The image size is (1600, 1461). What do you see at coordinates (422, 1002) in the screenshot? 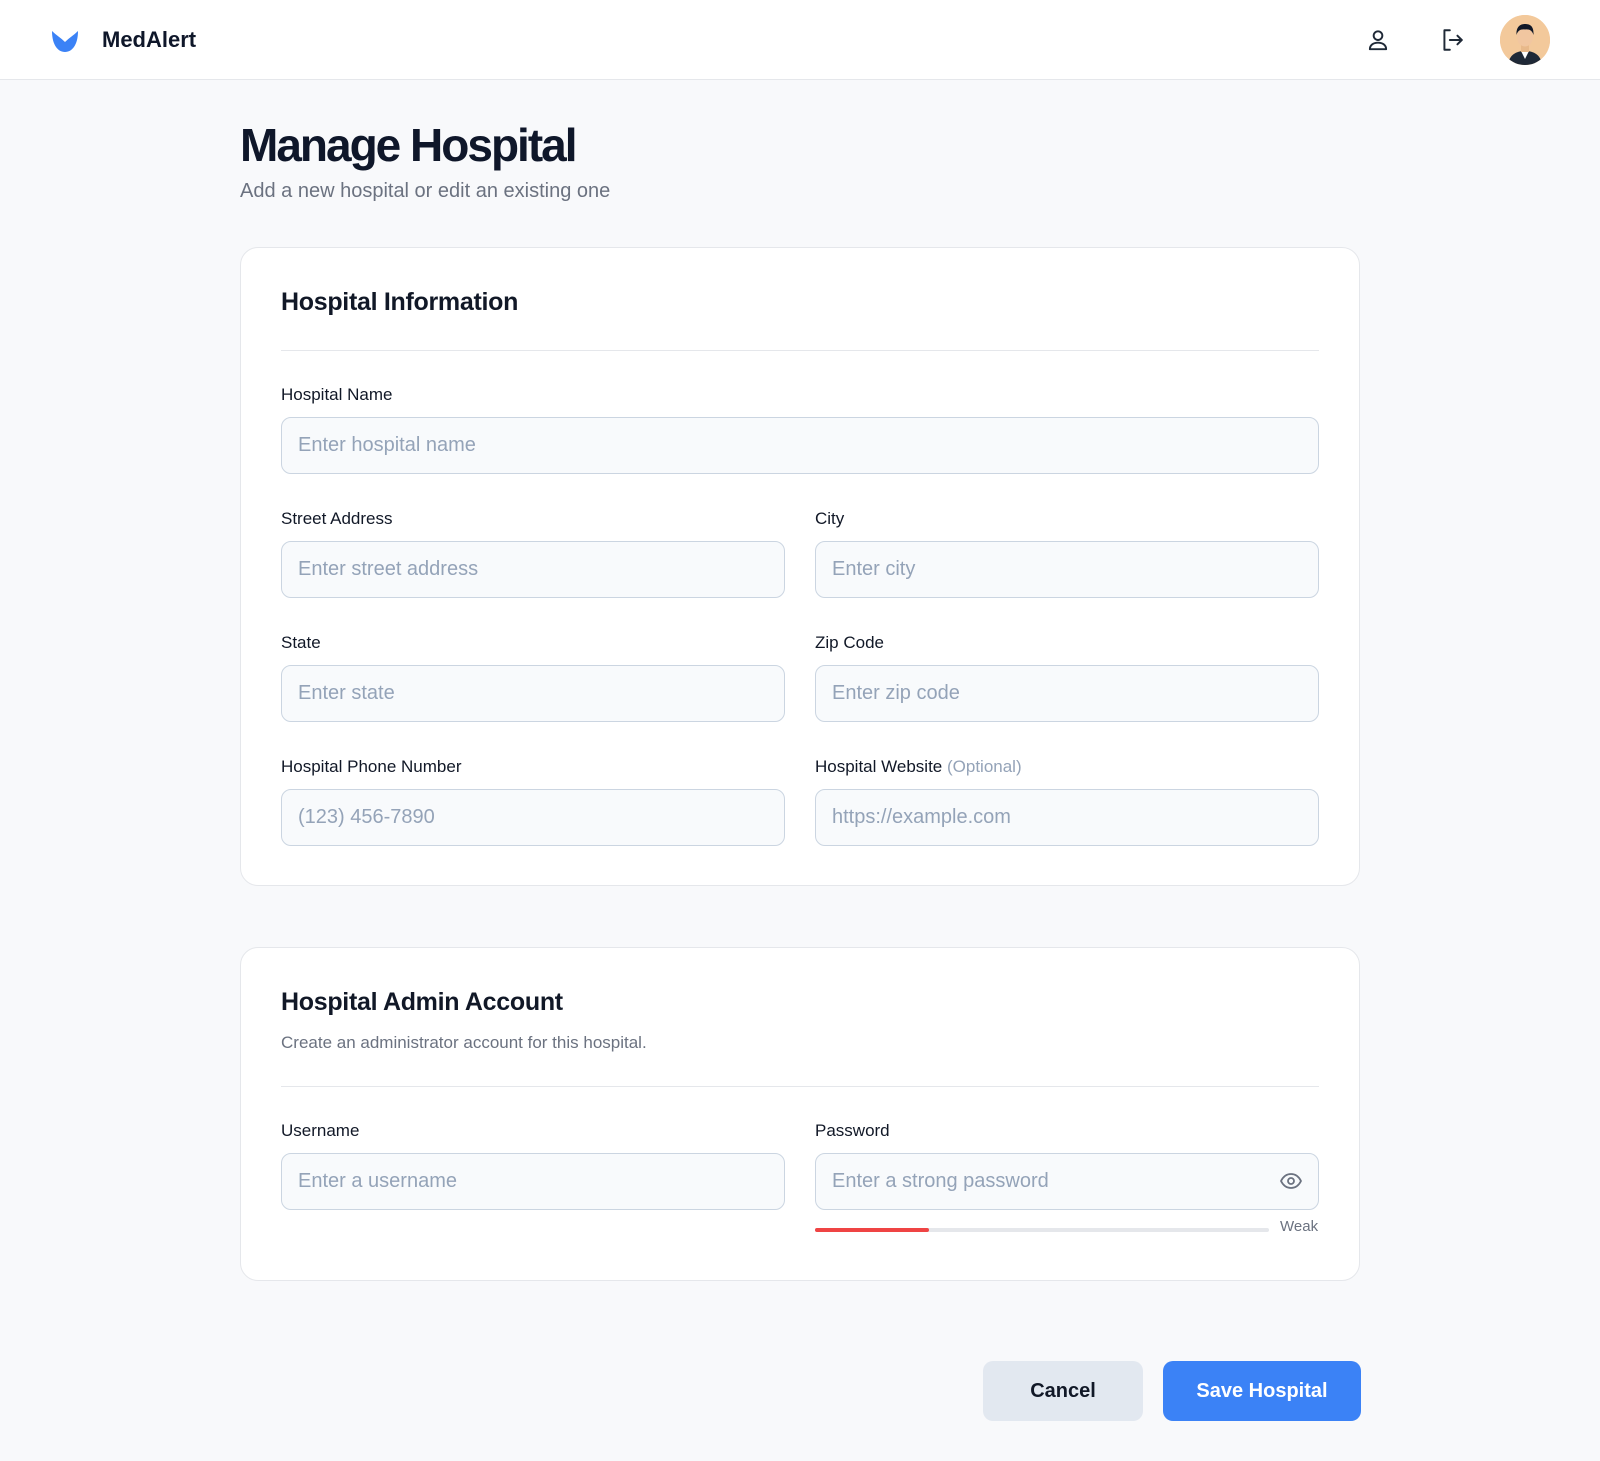
I see `section-title: Hospital Admin Account` at bounding box center [422, 1002].